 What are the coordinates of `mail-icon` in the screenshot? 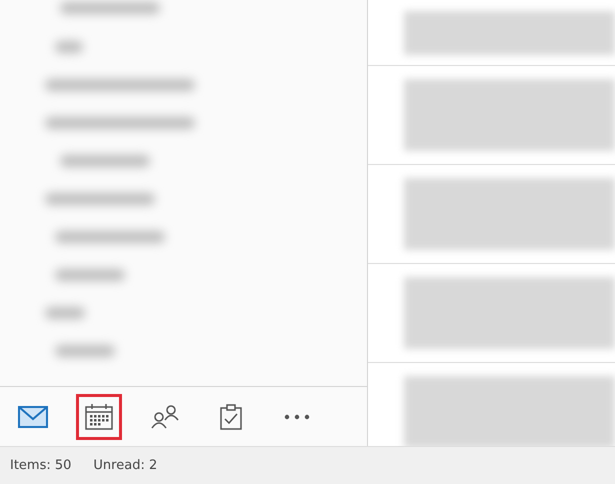 It's located at (33, 417).